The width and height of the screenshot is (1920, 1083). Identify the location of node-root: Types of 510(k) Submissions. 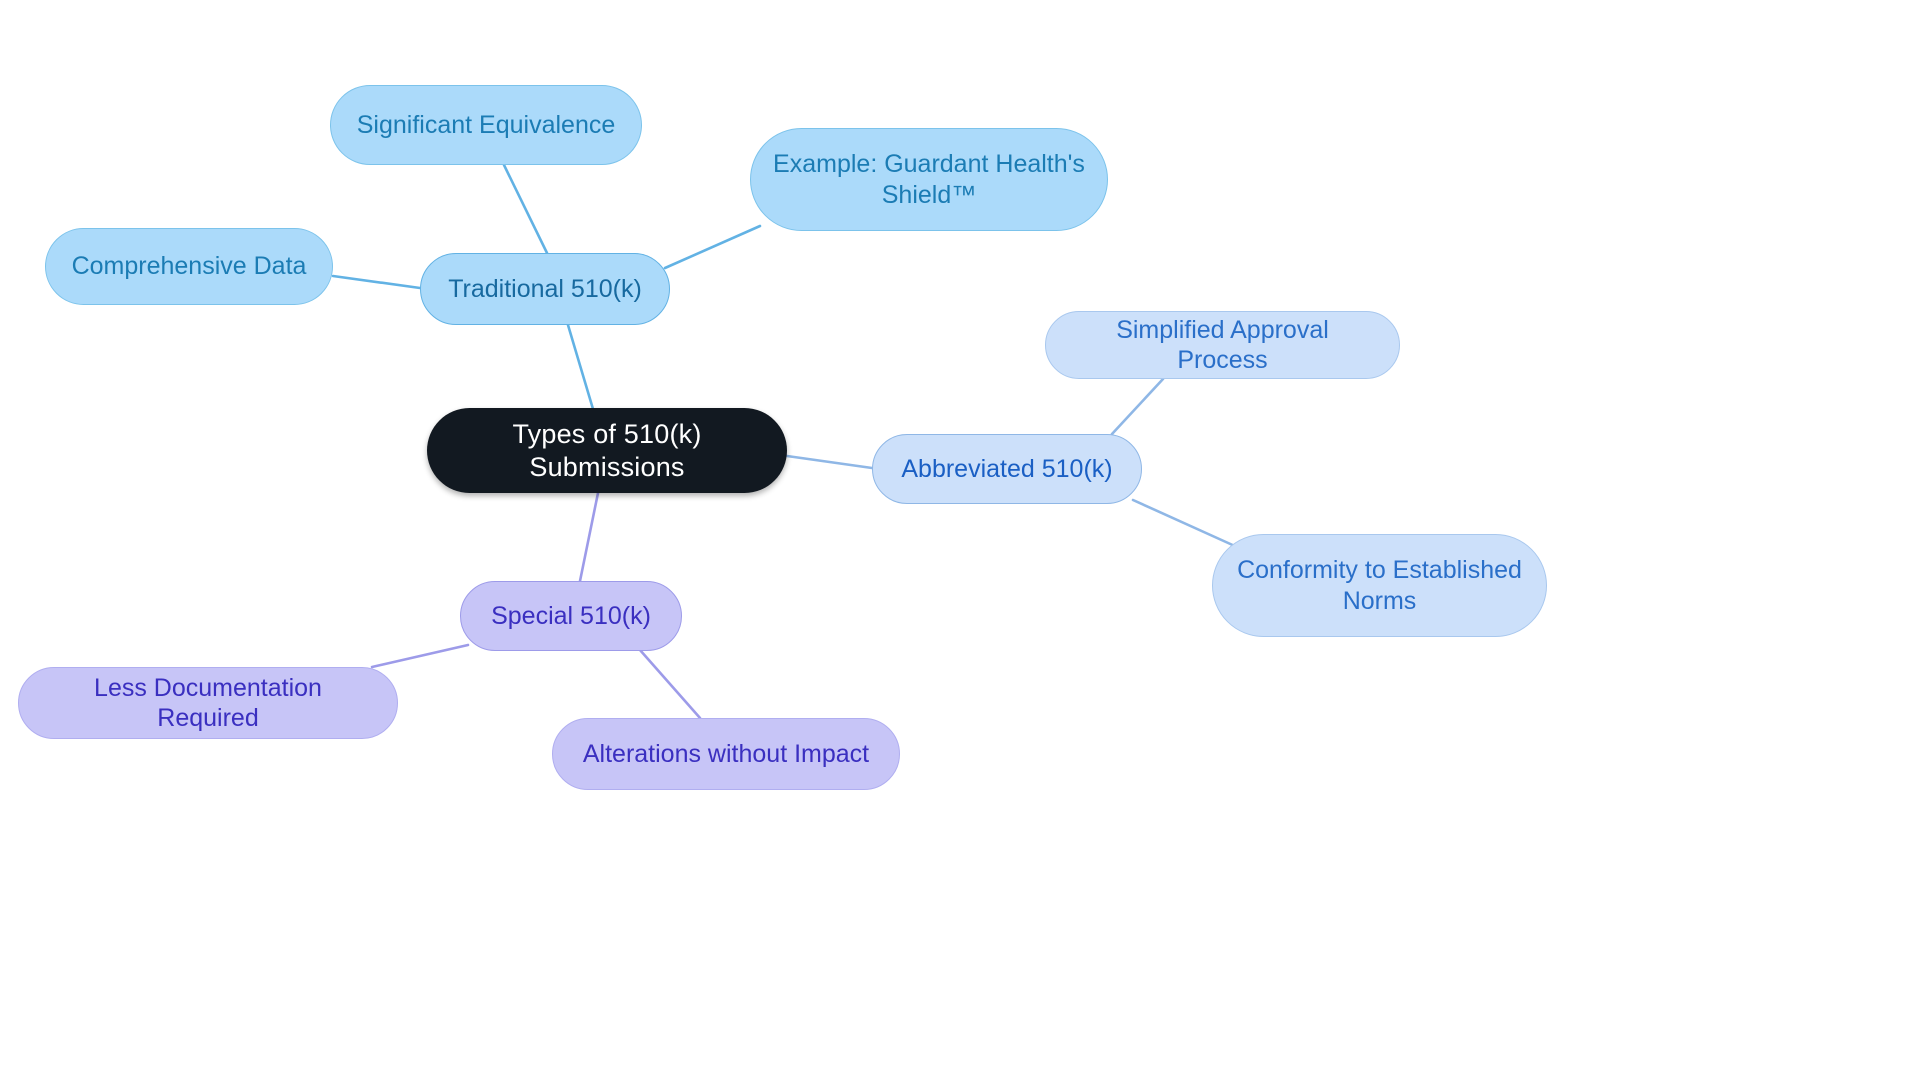
(607, 450).